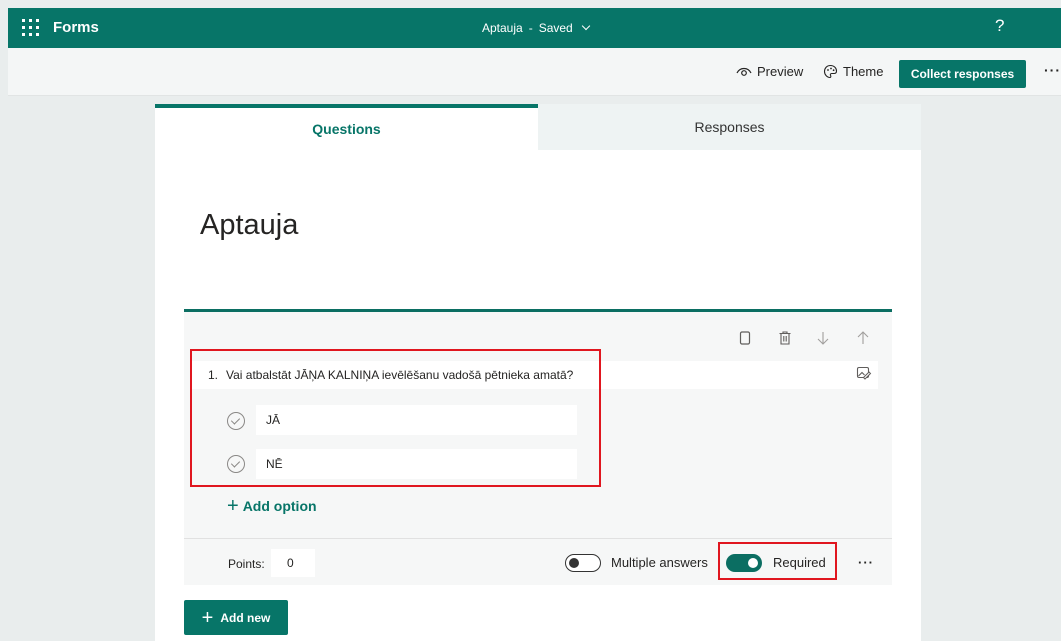 The height and width of the screenshot is (641, 1061). I want to click on theme-label: Theme, so click(863, 71).